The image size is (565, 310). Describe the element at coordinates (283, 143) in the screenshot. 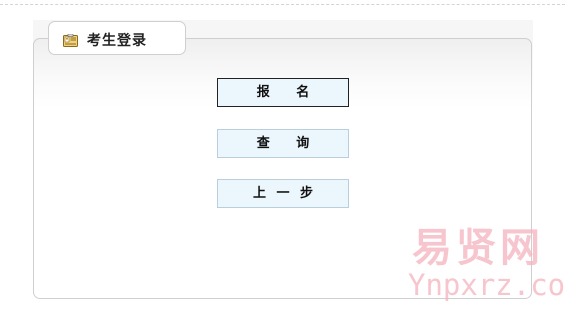

I see `query-button: 查 询` at that location.